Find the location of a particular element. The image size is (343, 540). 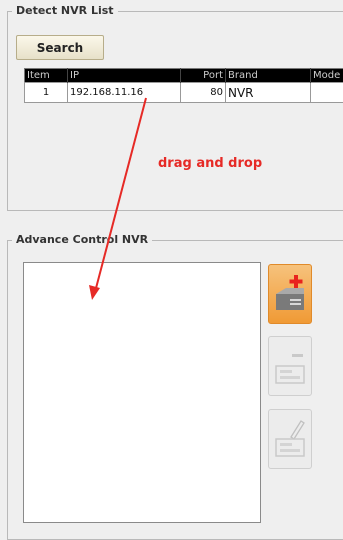

col-model: Mode is located at coordinates (327, 76).